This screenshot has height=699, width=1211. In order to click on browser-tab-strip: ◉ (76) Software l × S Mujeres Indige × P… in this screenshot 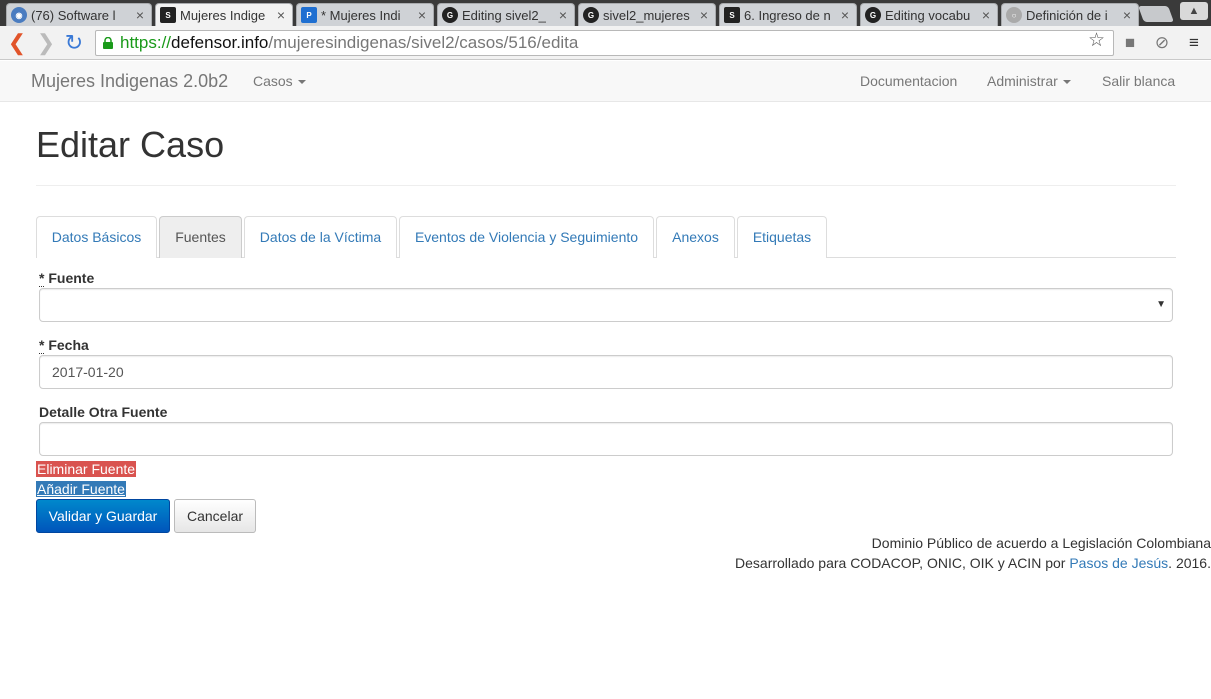, I will do `click(605, 13)`.